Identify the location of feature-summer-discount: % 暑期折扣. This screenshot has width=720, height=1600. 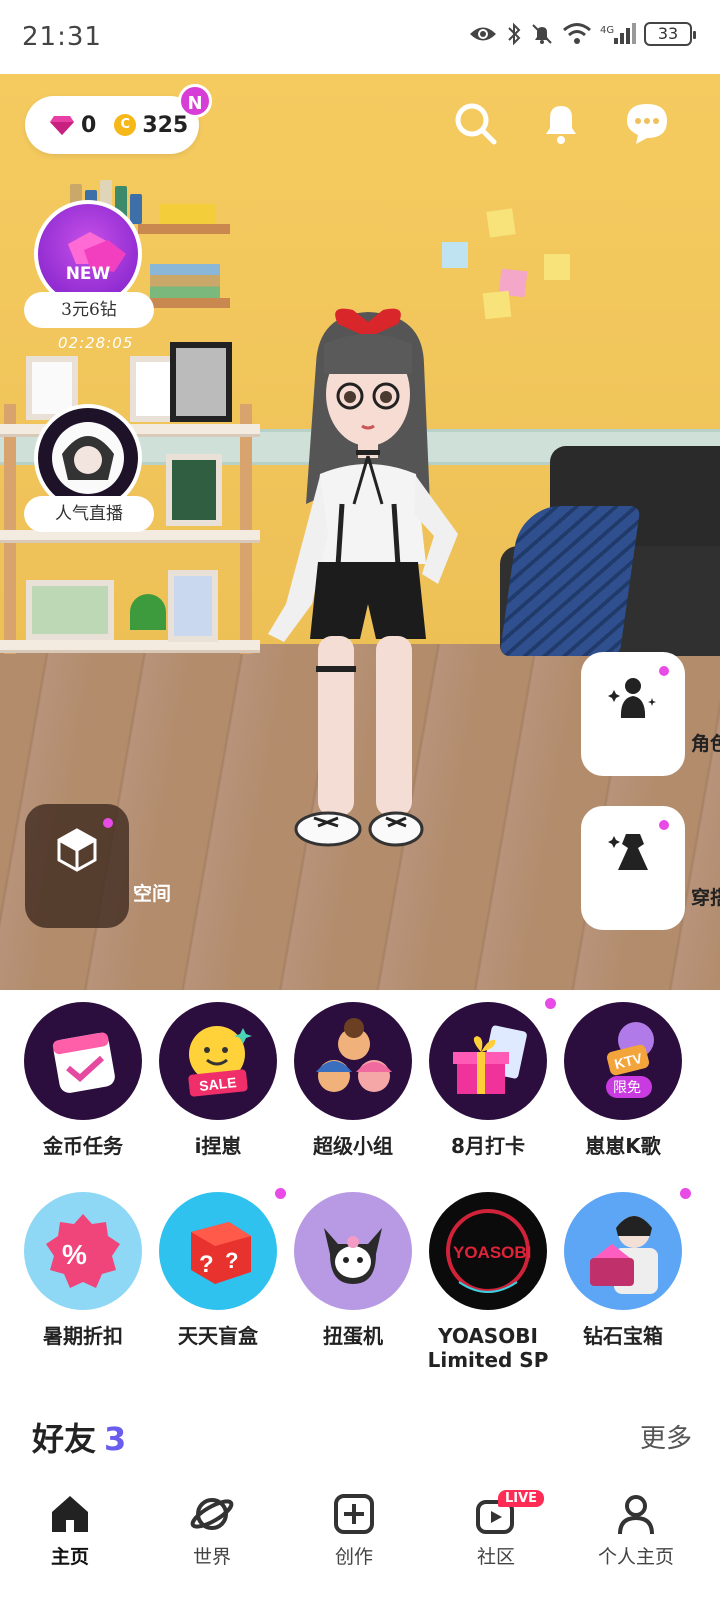
(83, 1270).